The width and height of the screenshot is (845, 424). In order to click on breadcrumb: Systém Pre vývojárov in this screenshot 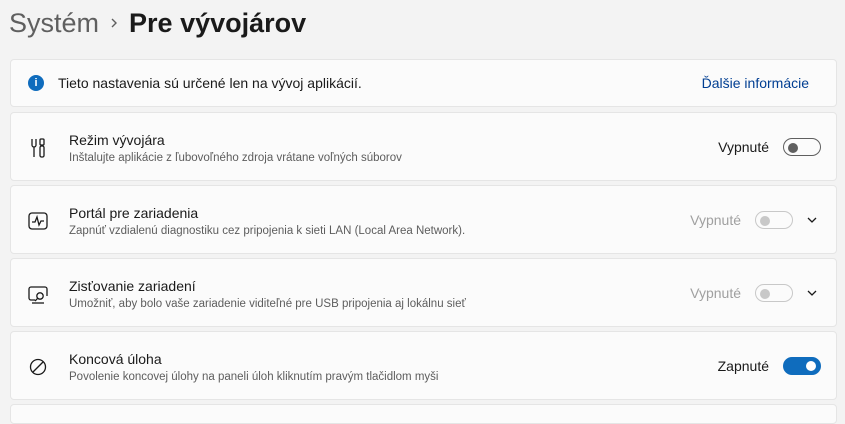, I will do `click(157, 23)`.